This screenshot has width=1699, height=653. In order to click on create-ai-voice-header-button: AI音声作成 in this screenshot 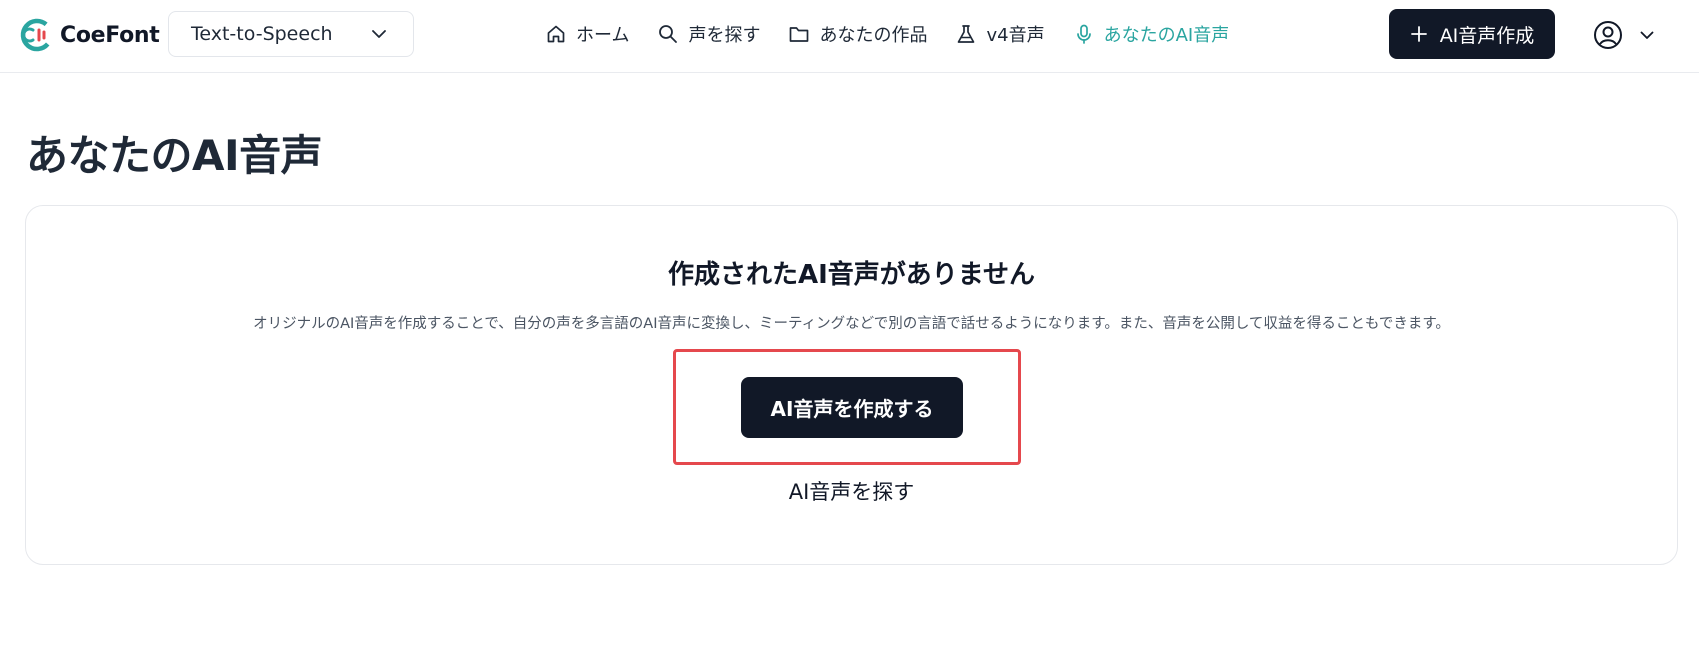, I will do `click(1472, 34)`.